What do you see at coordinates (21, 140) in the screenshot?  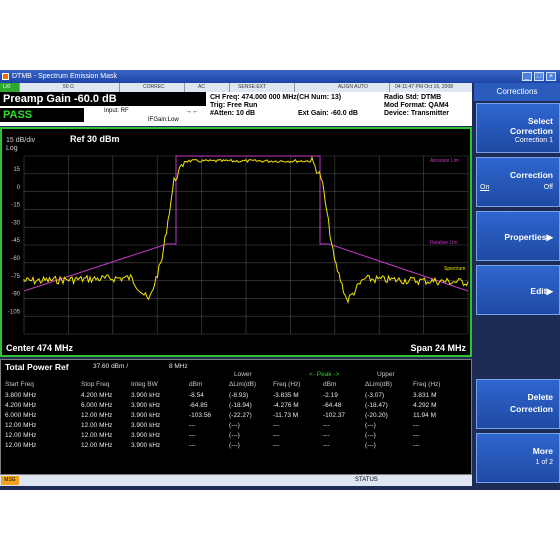 I see `scale-label: 15 dB/div` at bounding box center [21, 140].